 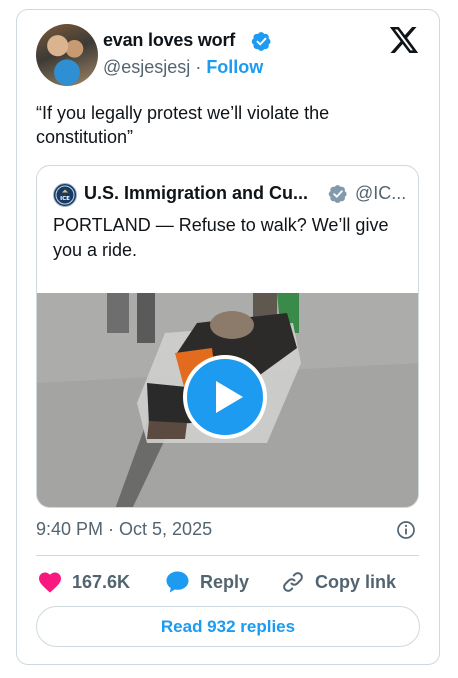 What do you see at coordinates (65, 199) in the screenshot?
I see `ice-seal-text: ICE` at bounding box center [65, 199].